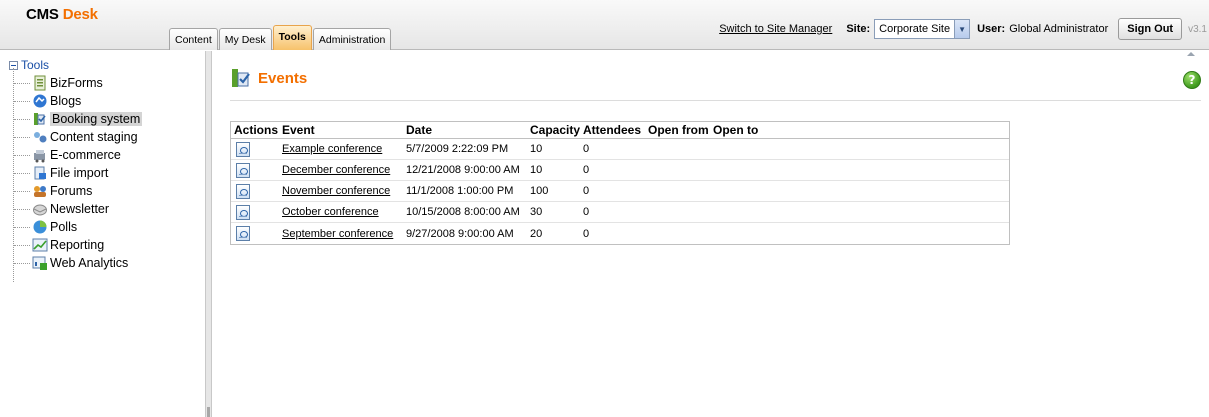 The image size is (1209, 417). Describe the element at coordinates (80, 209) in the screenshot. I see `tree-item-label: Newsletter` at that location.